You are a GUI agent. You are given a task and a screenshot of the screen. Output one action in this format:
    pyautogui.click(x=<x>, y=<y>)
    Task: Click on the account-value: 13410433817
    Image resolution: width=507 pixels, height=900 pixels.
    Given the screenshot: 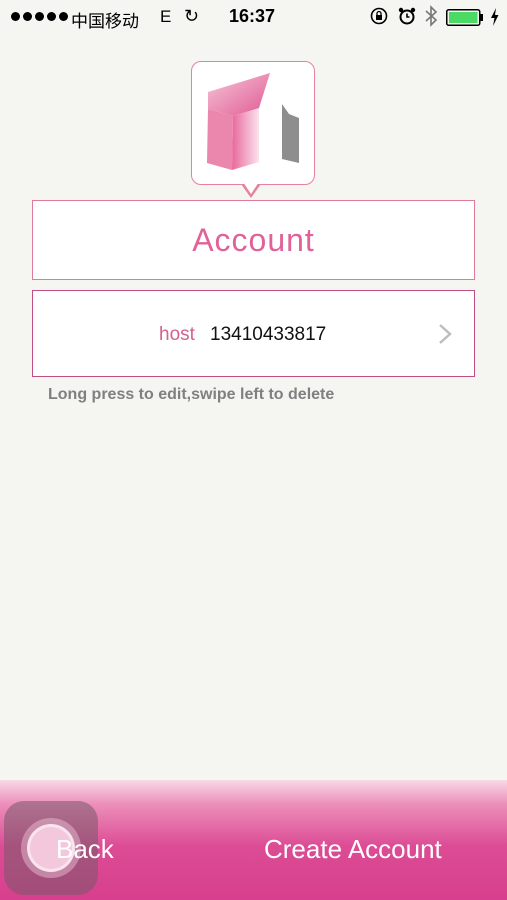 What is the action you would take?
    pyautogui.click(x=268, y=334)
    